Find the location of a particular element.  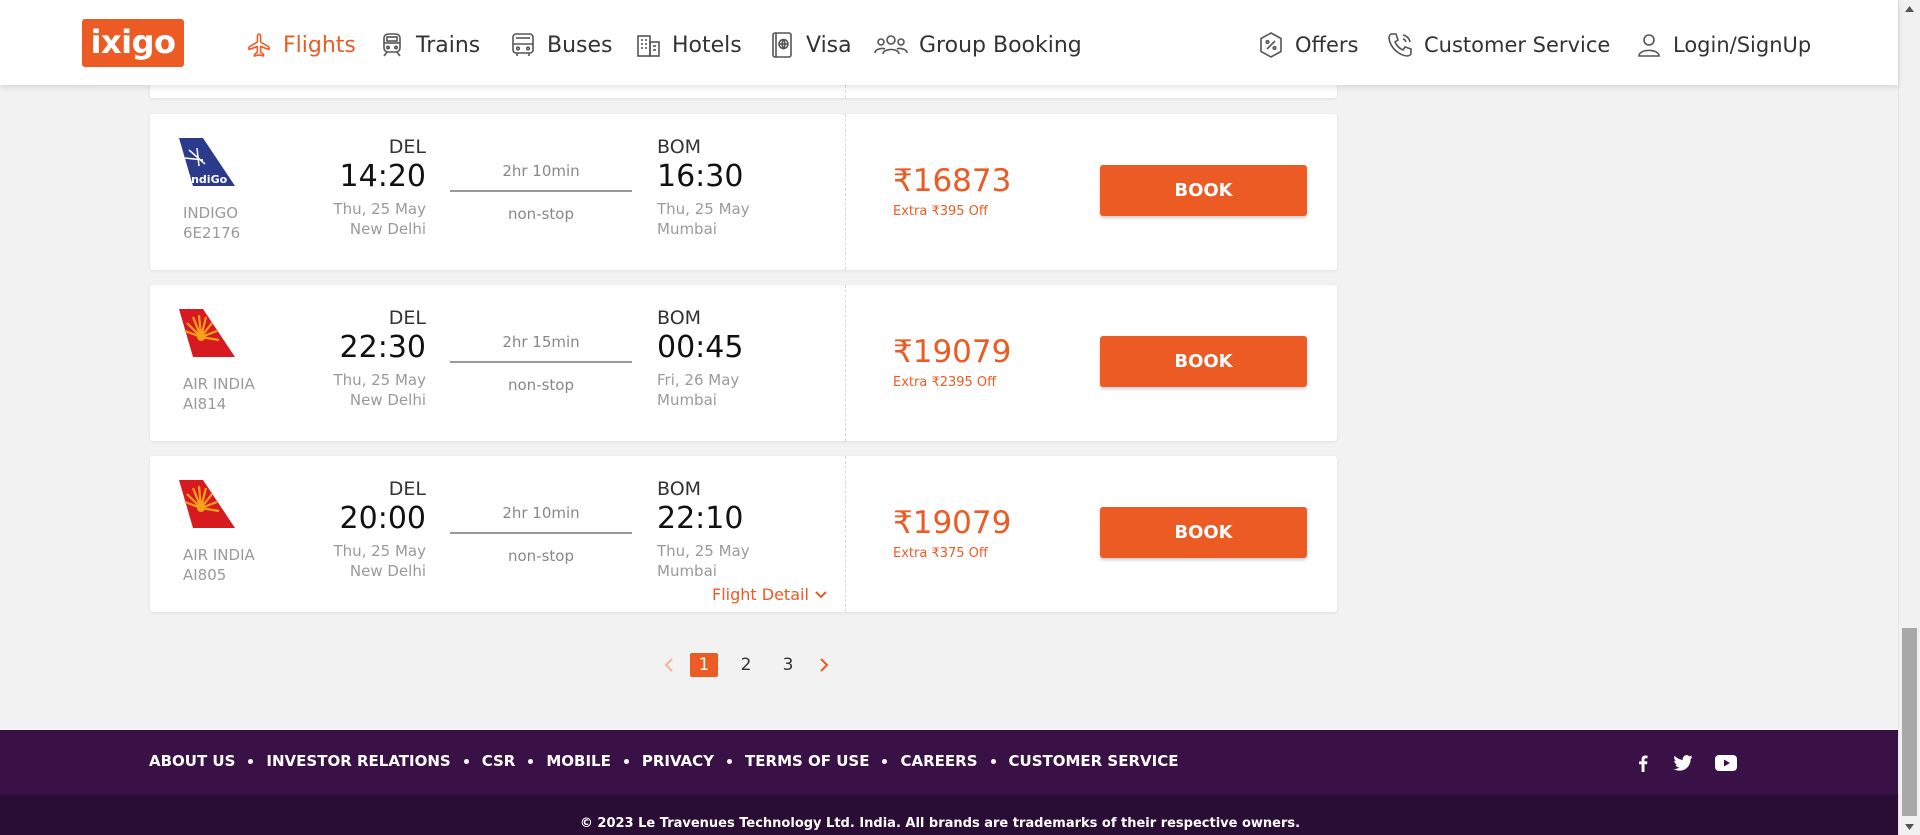

phone-icon is located at coordinates (1400, 45).